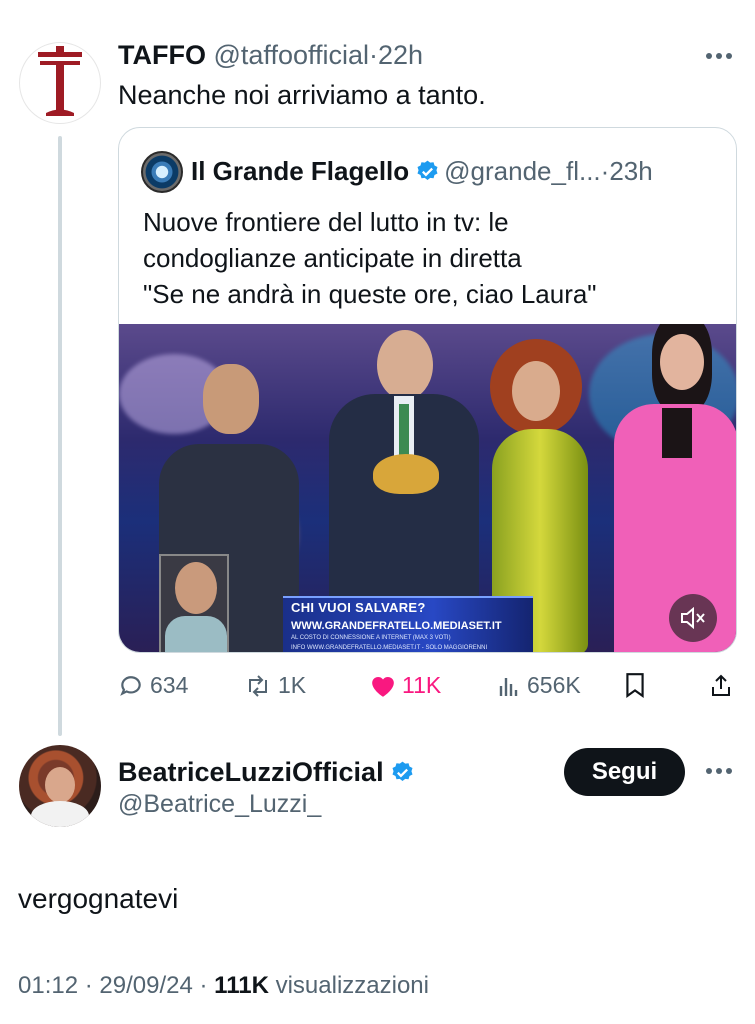 The image size is (755, 1024). Describe the element at coordinates (352, 985) in the screenshot. I see `reply-views-label: visualizzazioni` at that location.